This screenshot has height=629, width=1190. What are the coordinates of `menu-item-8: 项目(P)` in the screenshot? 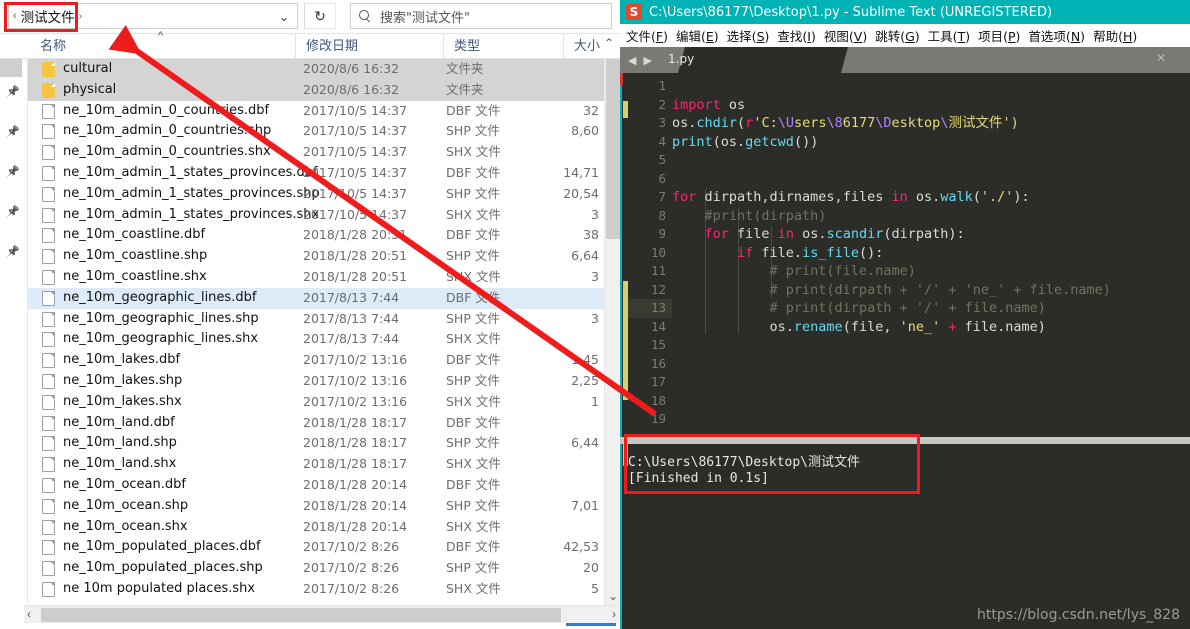 It's located at (999, 35).